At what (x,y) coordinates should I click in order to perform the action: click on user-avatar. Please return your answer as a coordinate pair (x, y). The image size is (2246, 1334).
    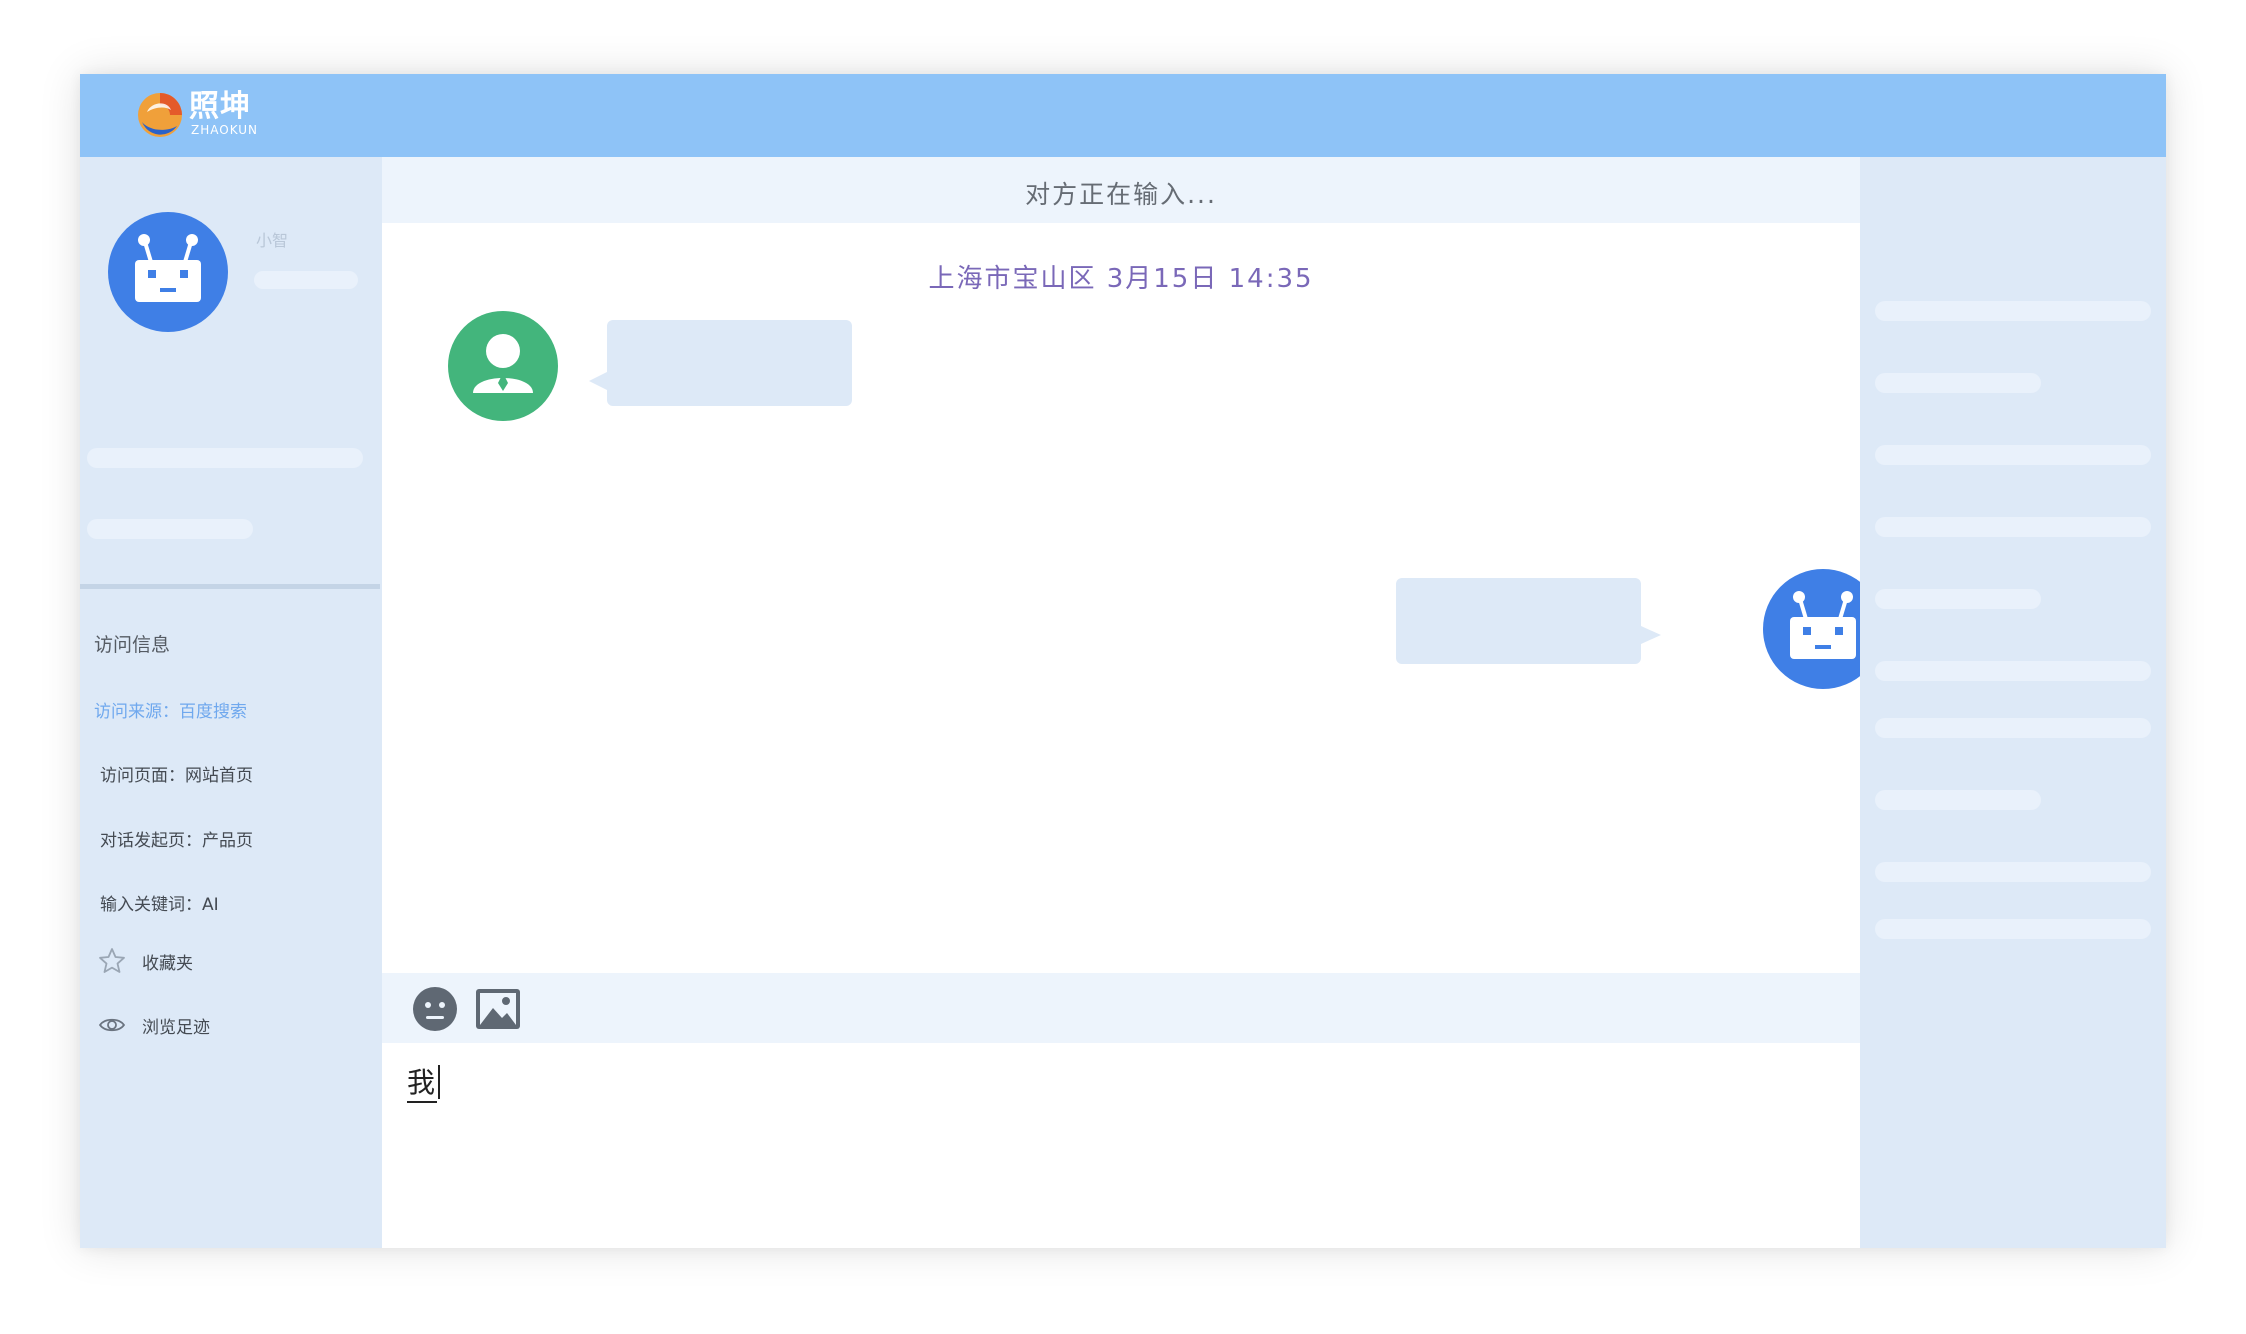
    Looking at the image, I should click on (503, 366).